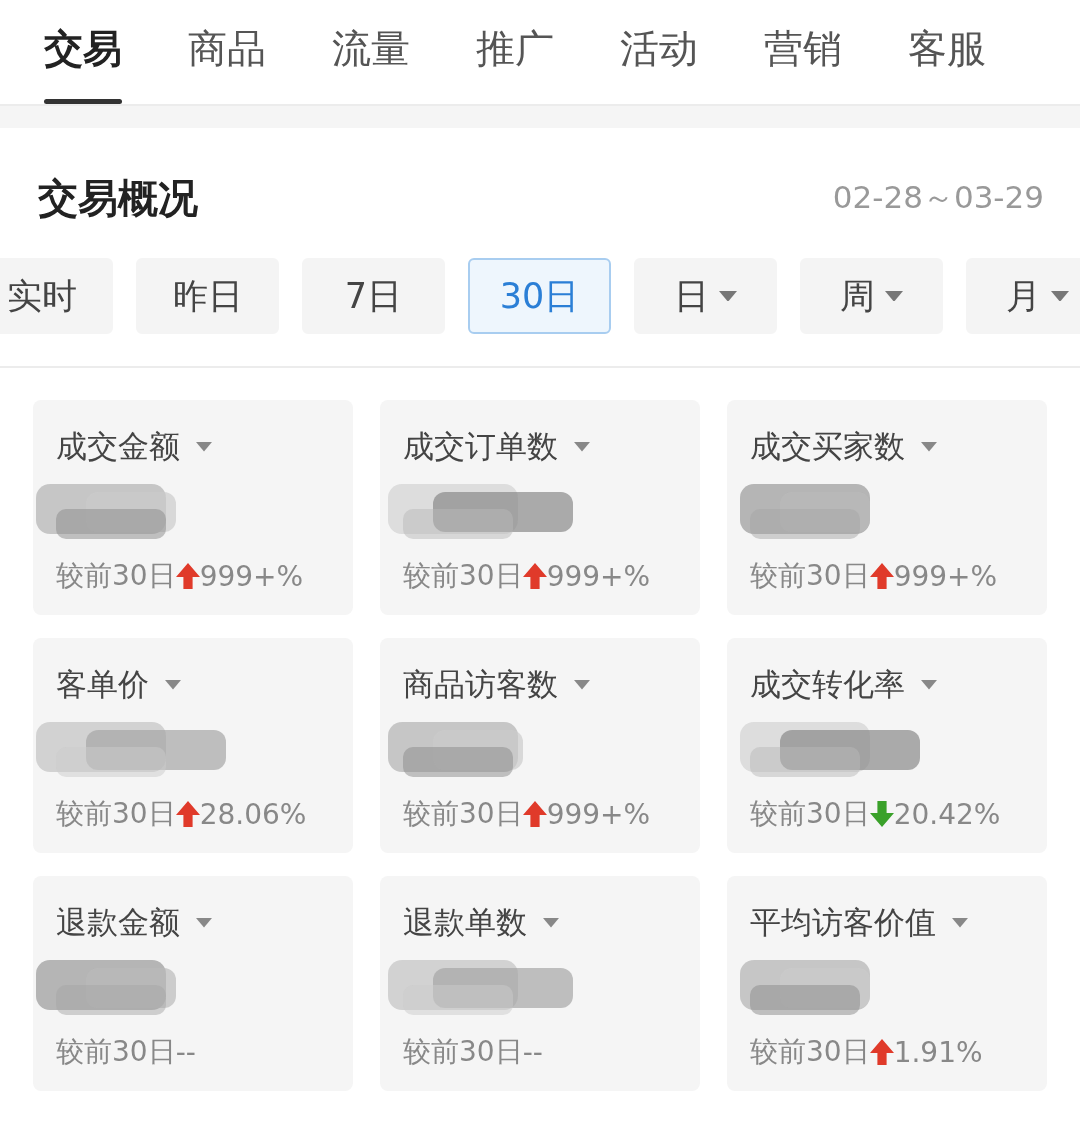 The image size is (1080, 1130). What do you see at coordinates (480, 684) in the screenshot?
I see `metric-name: 商品访客数` at bounding box center [480, 684].